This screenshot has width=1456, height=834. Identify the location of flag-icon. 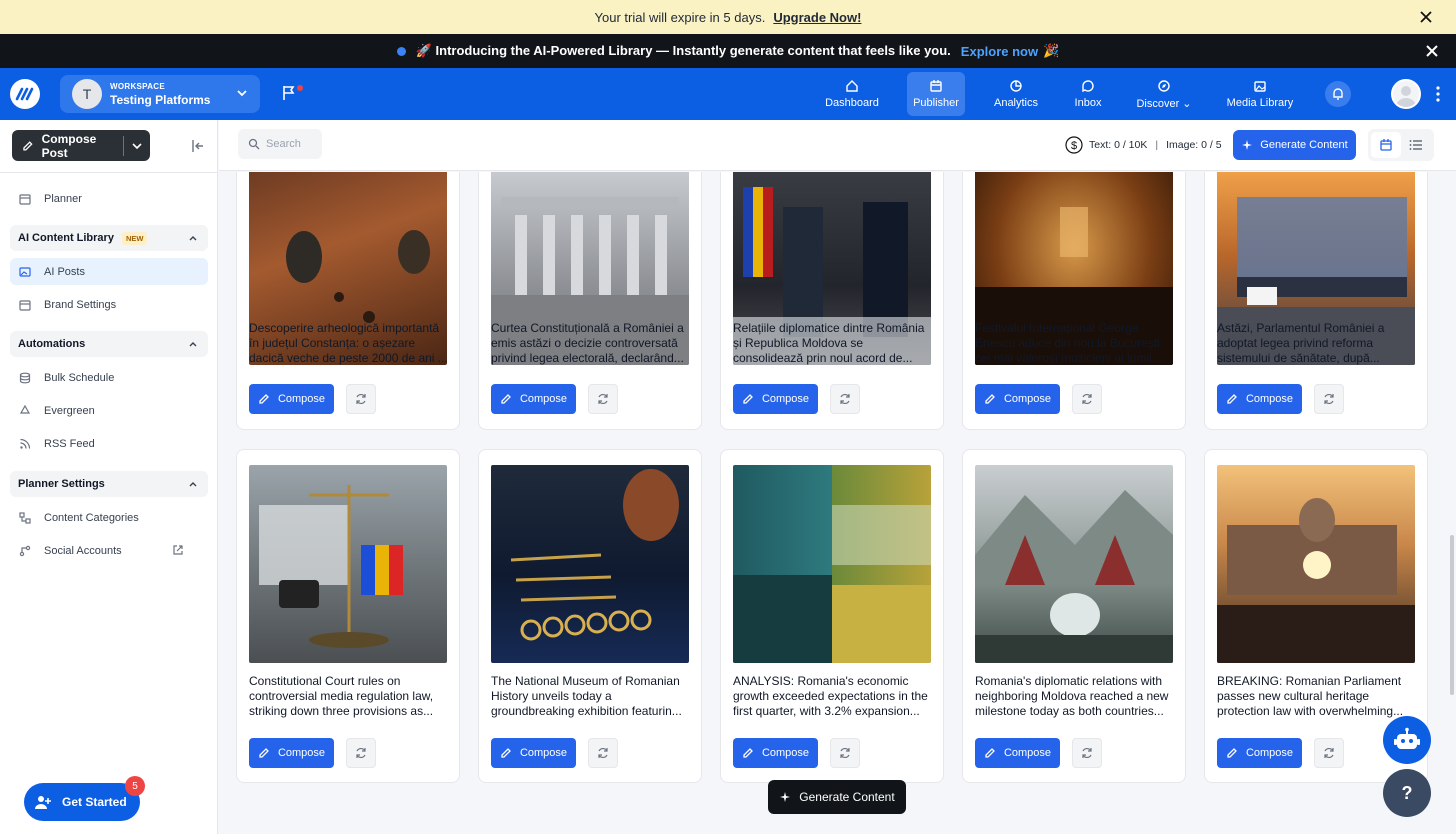
(292, 94).